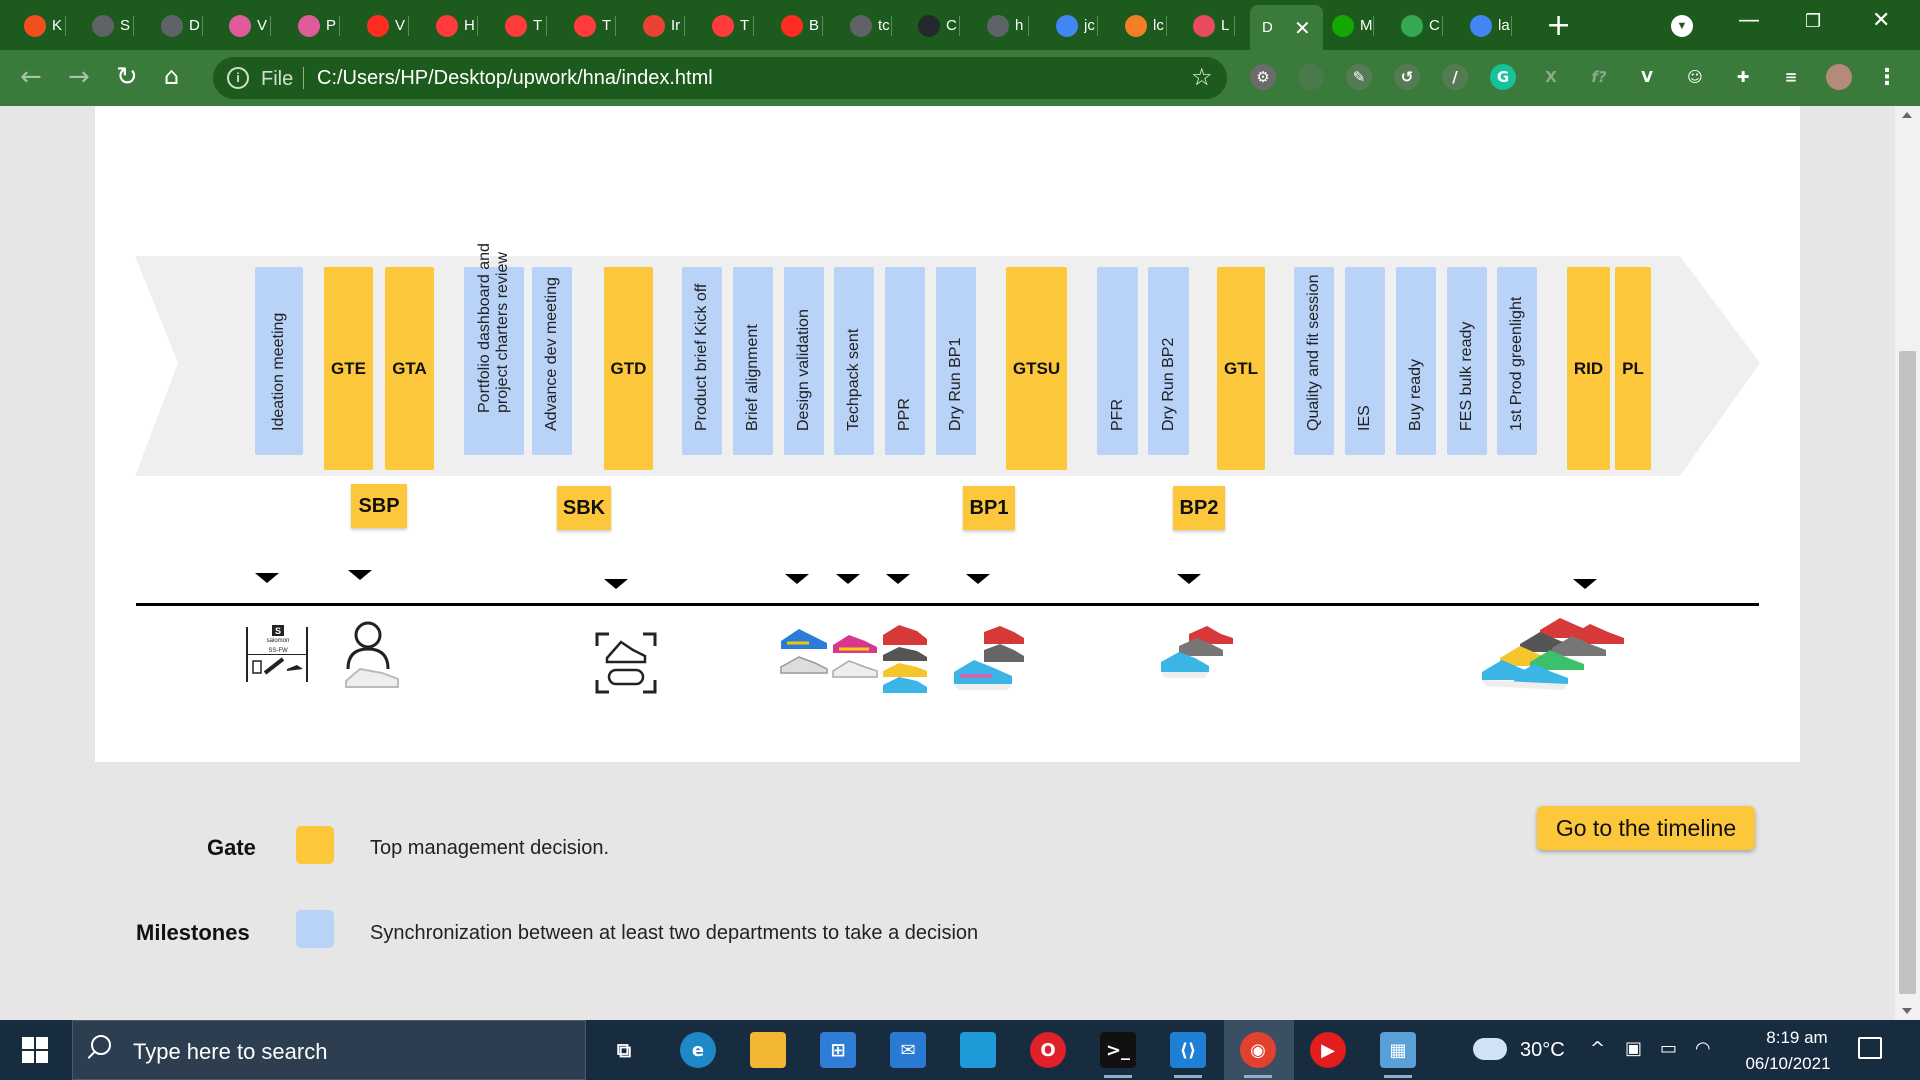  Describe the element at coordinates (1503, 77) in the screenshot. I see `grammarly-icon: G` at that location.